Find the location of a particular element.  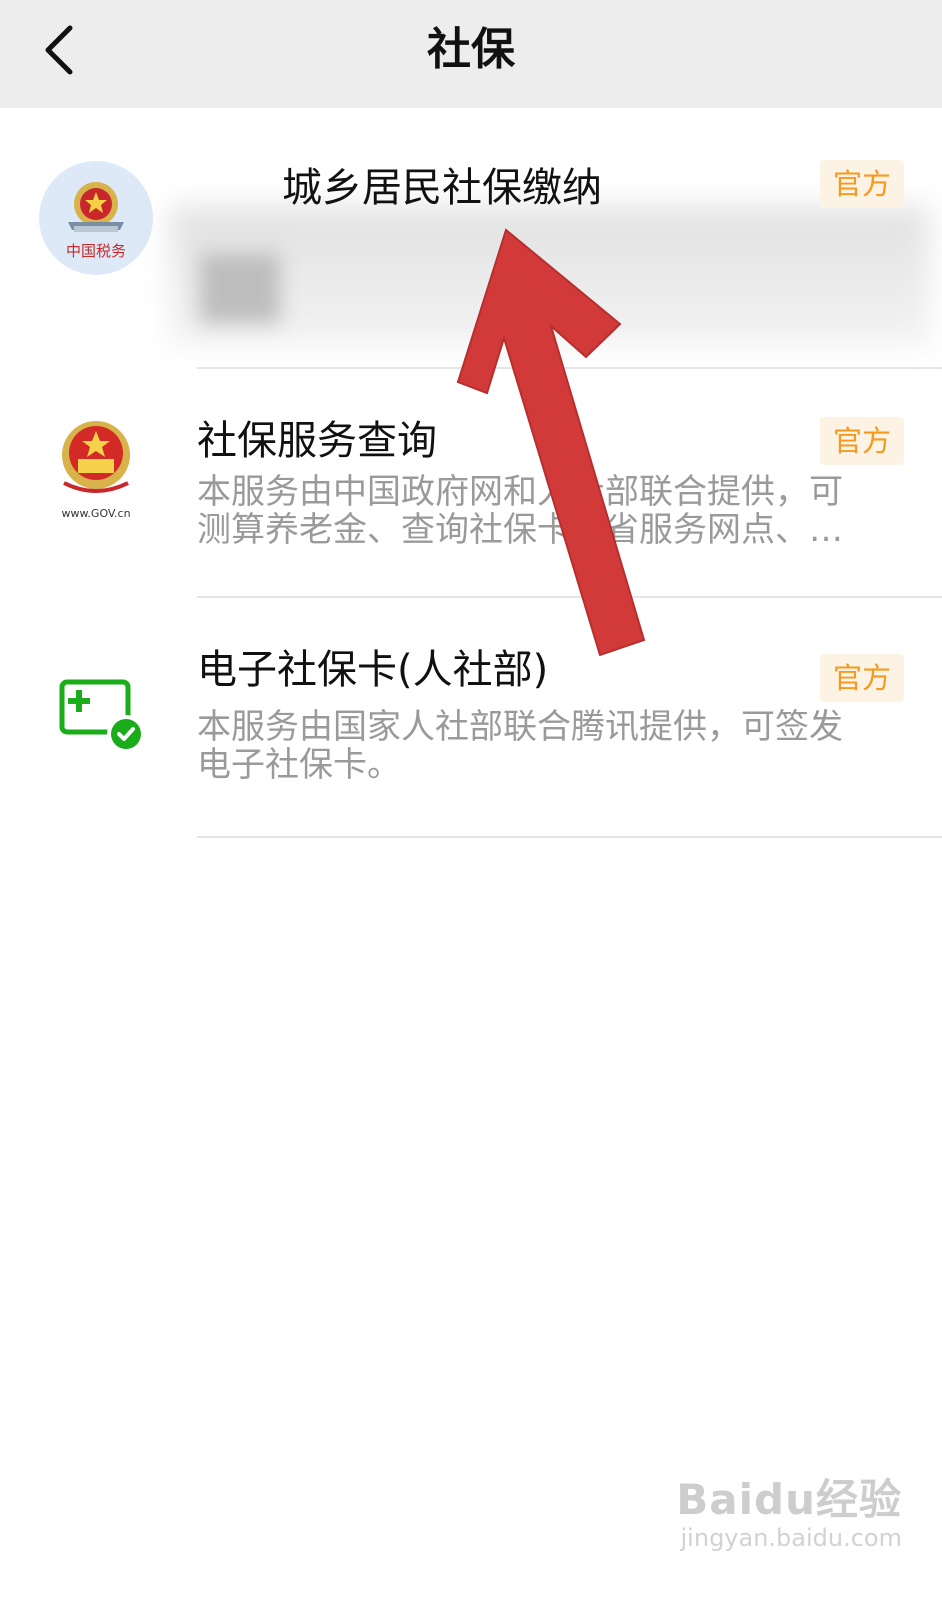

watermark: Baidu经验 jingyan.baidu.com is located at coordinates (789, 1514).